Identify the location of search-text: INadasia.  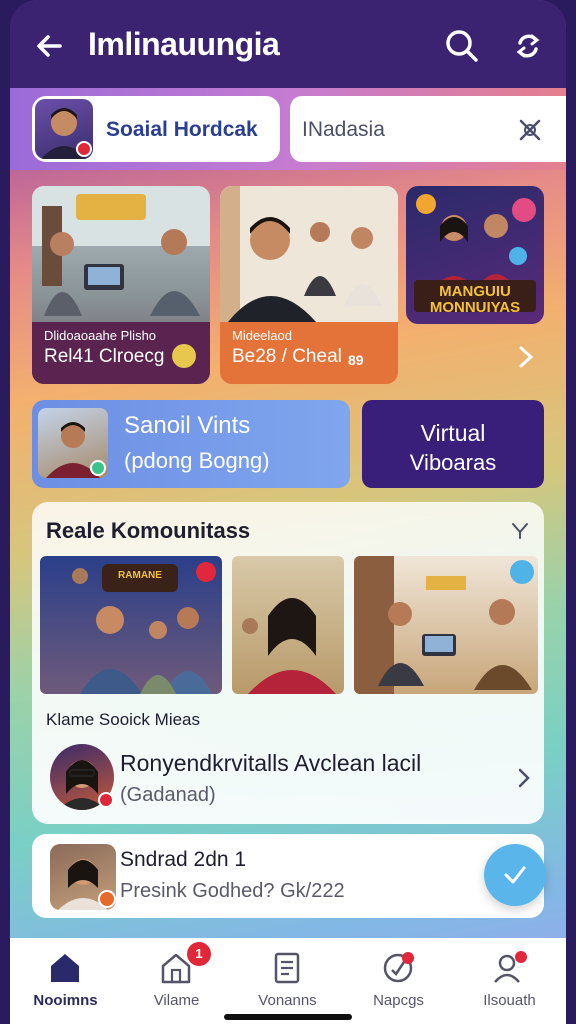
(343, 129).